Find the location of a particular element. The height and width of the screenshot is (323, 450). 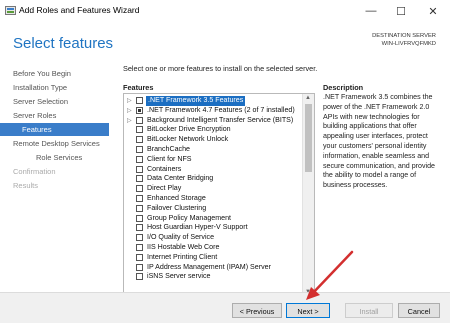

feature-label: Host Guardian Hyper-V Support is located at coordinates (197, 227).